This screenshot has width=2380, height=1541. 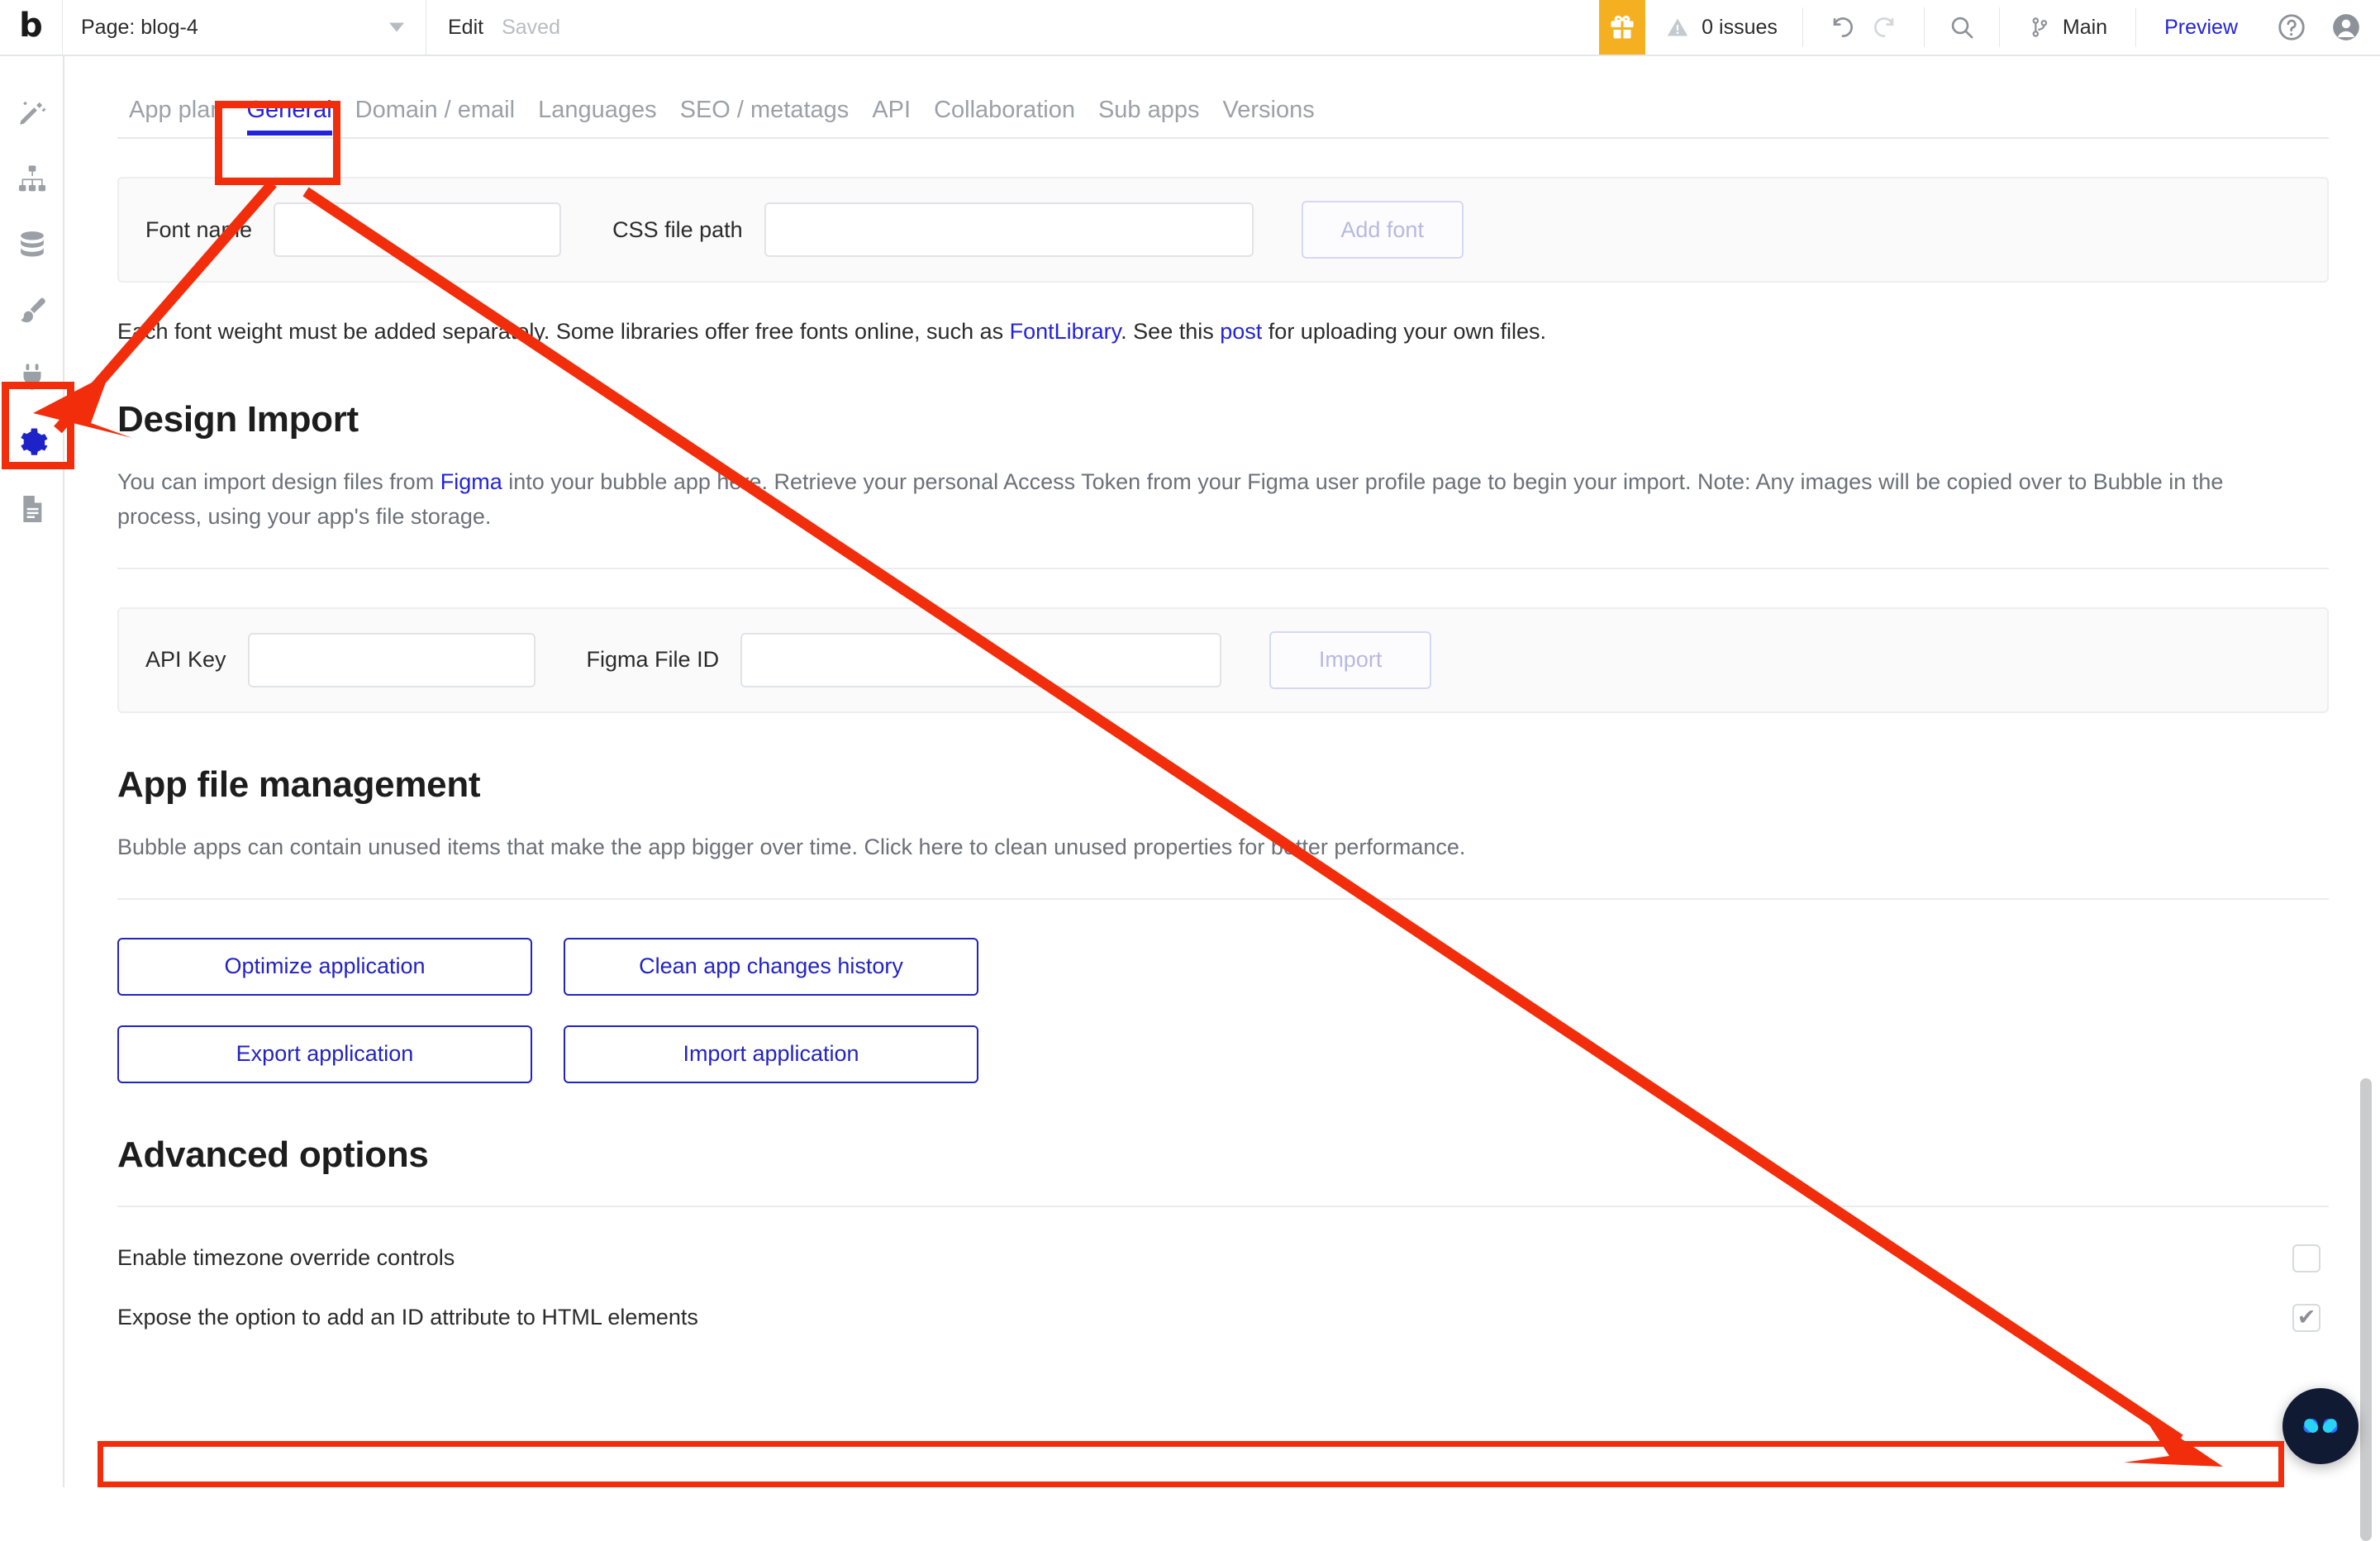 I want to click on tab-bar-divider, so click(x=1223, y=138).